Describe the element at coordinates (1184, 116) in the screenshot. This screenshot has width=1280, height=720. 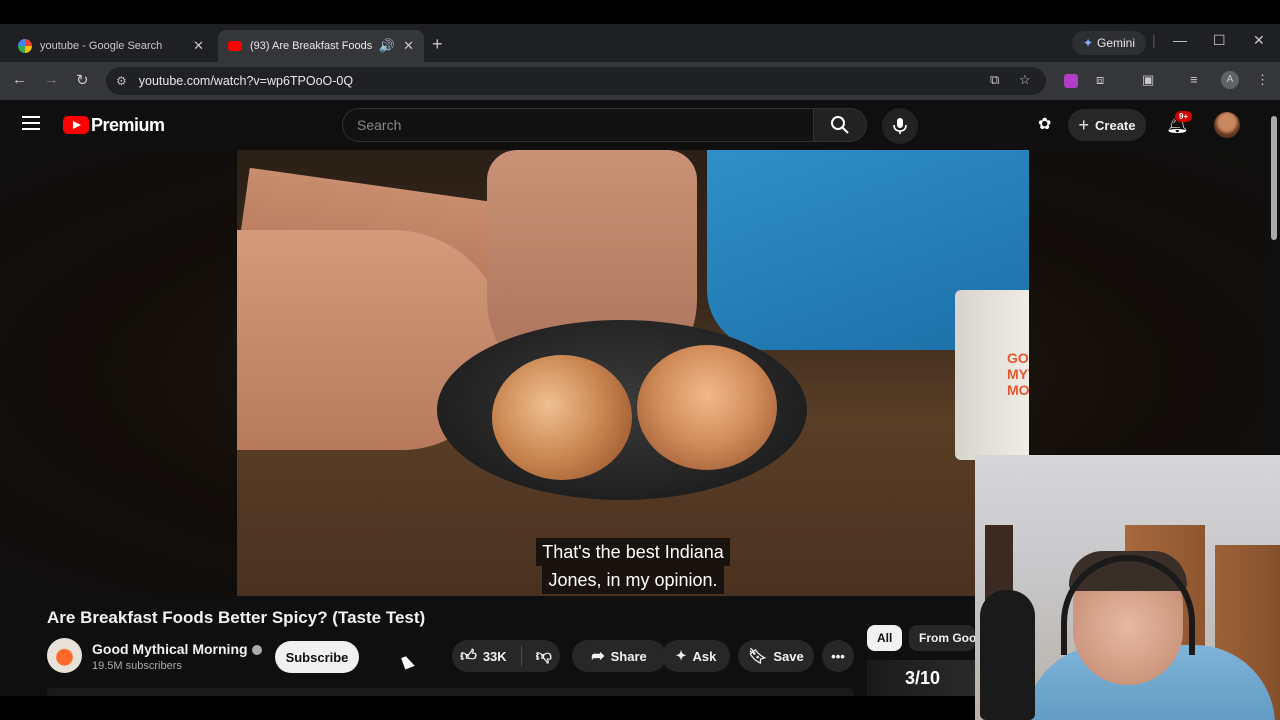
I see `notifications-badge: 9+` at that location.